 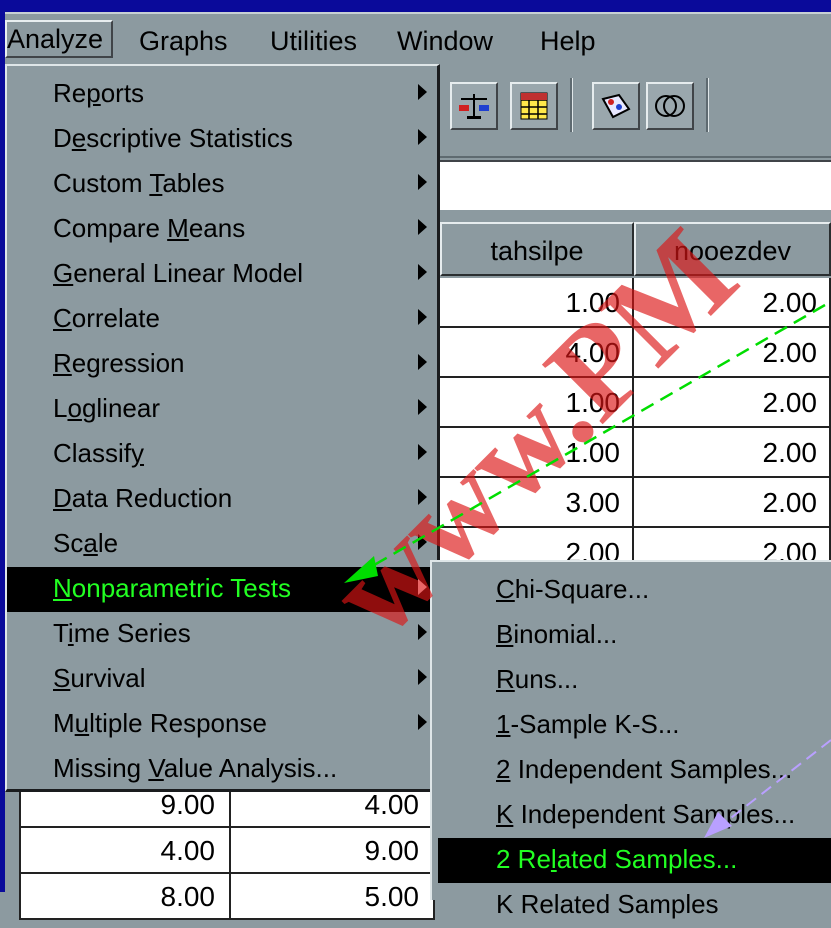 I want to click on menu-bar: Analyze Graphs Utilities Window Help, so click(x=418, y=40).